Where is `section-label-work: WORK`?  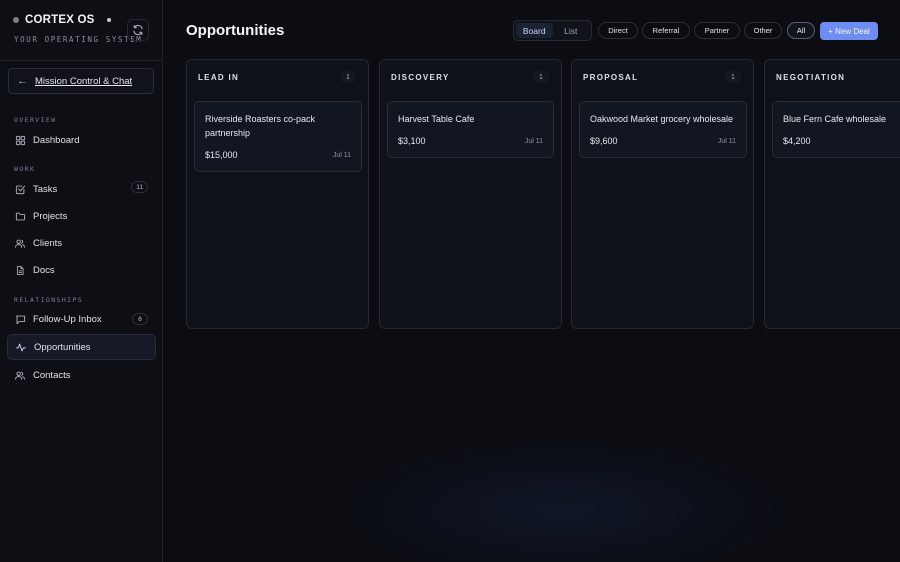 section-label-work: WORK is located at coordinates (25, 169).